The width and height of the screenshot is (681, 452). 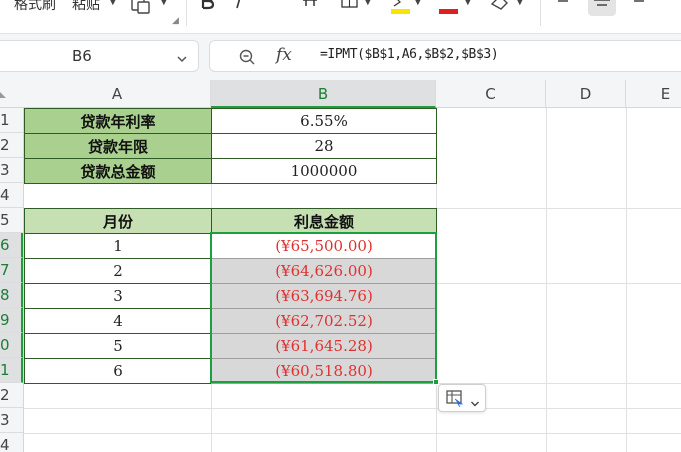 What do you see at coordinates (324, 346) in the screenshot?
I see `cell-b10: (¥61,645.28)` at bounding box center [324, 346].